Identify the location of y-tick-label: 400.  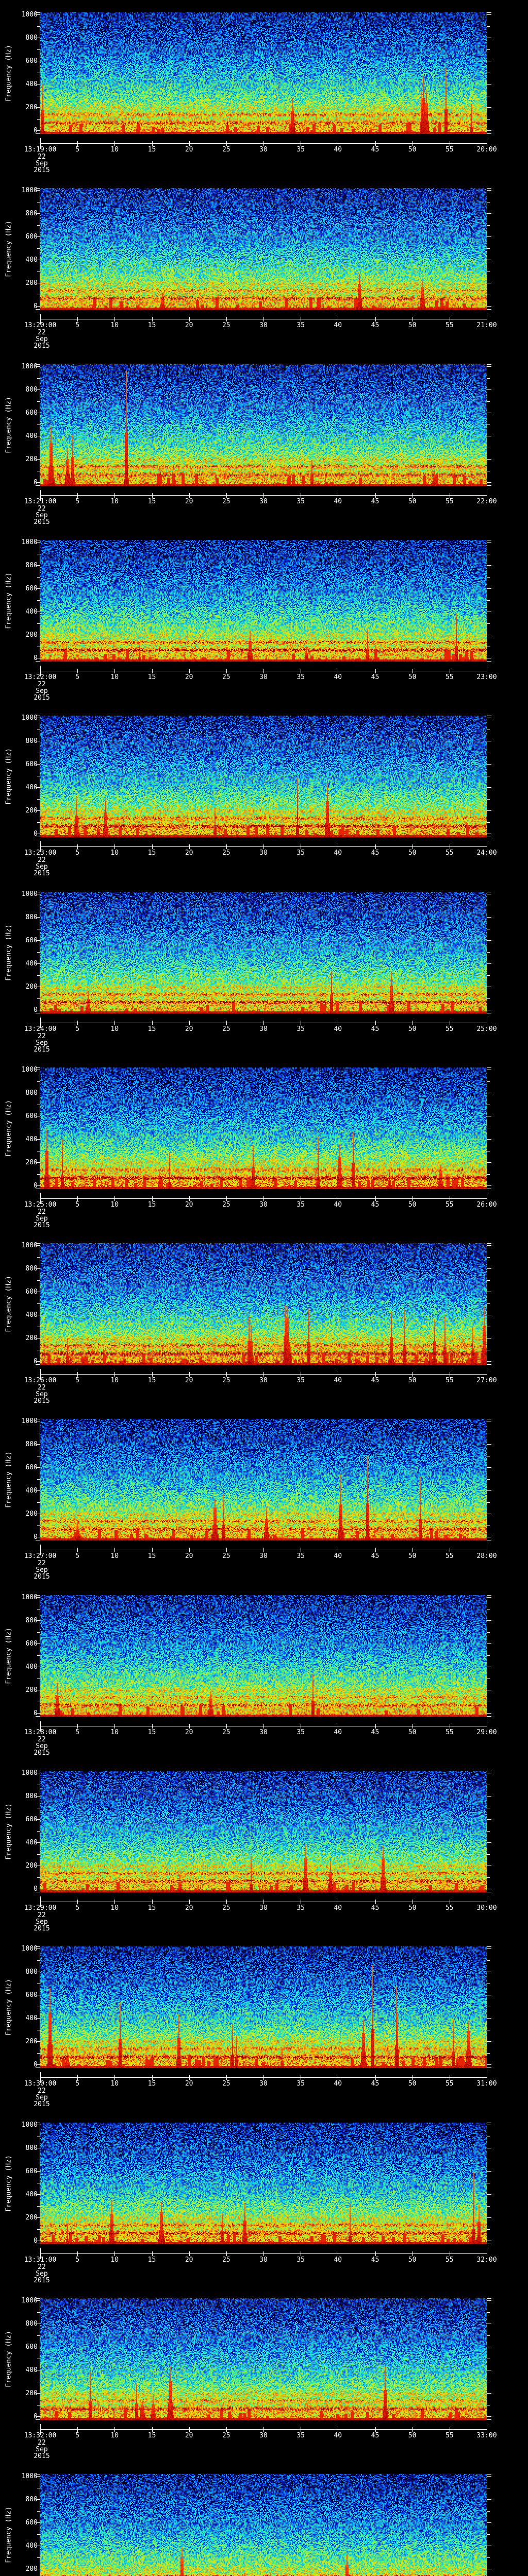
(31, 436).